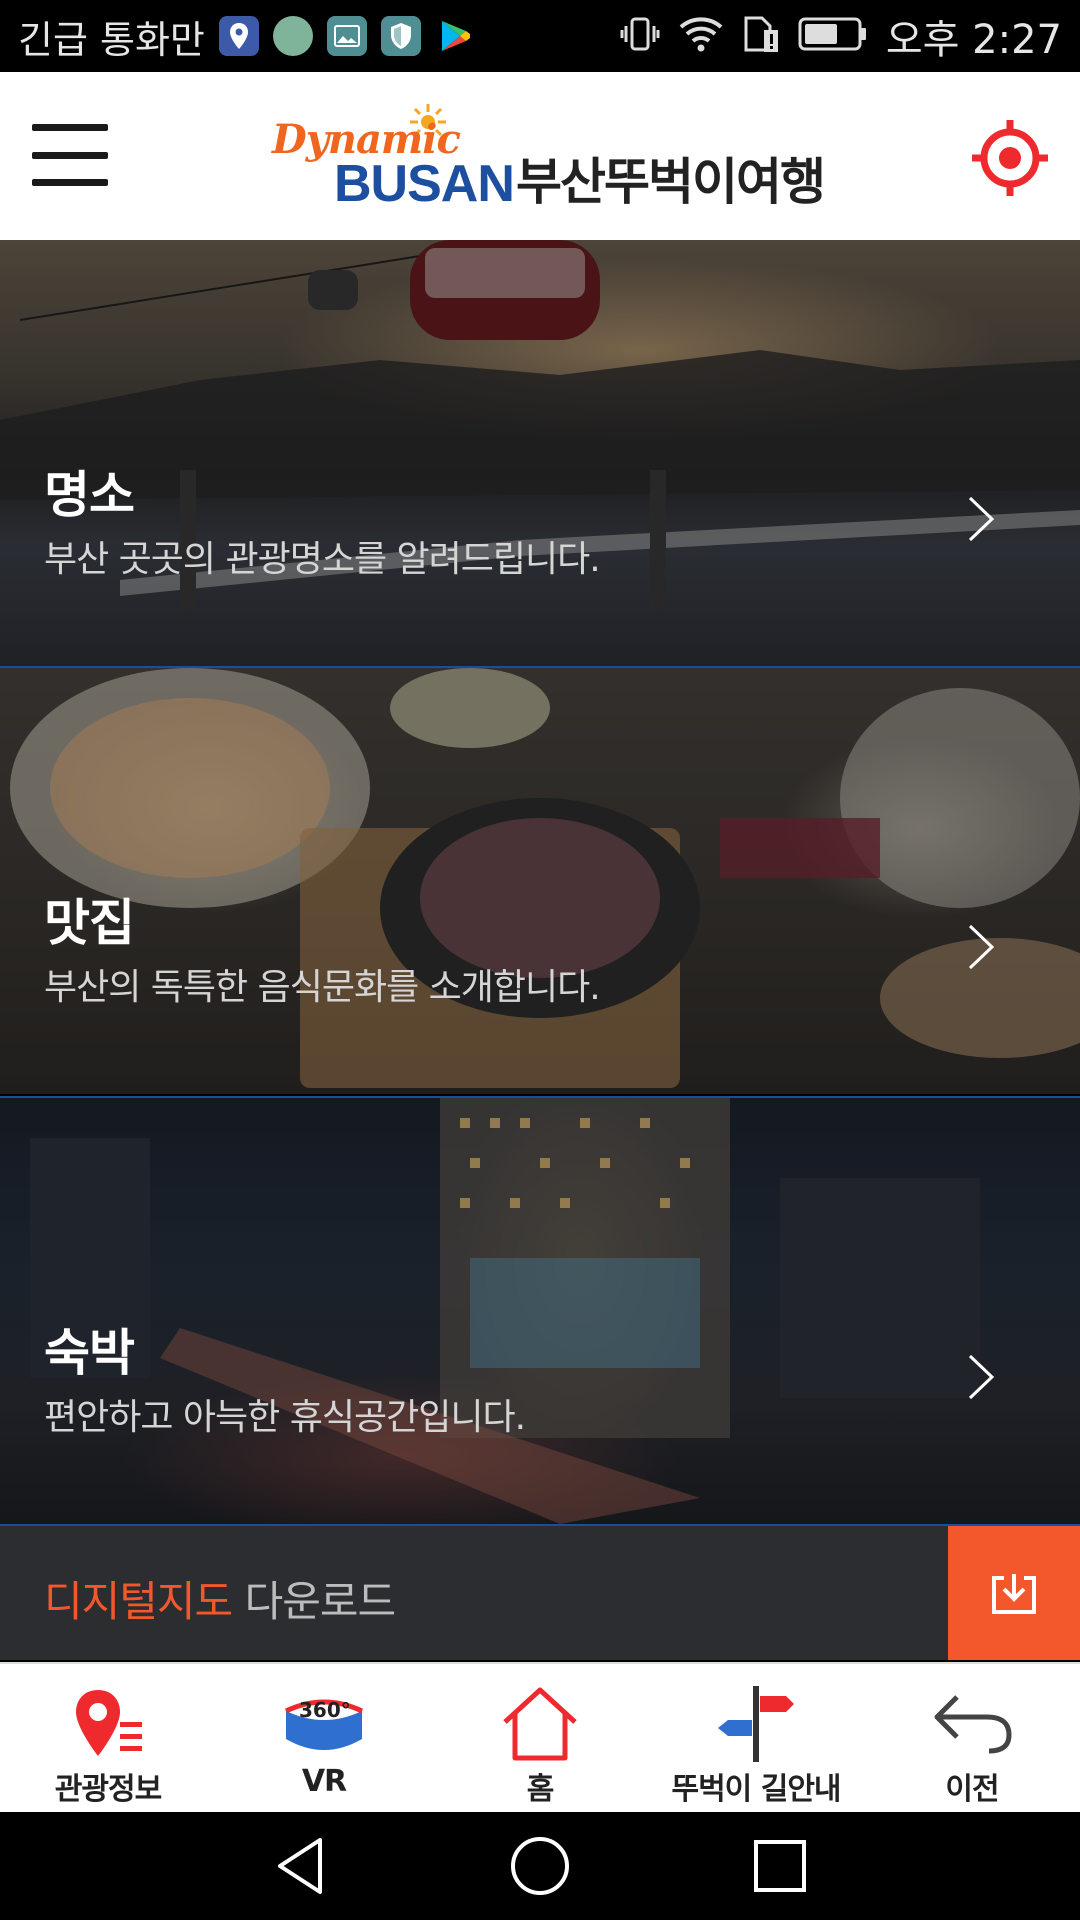  What do you see at coordinates (640, 36) in the screenshot?
I see `vibrate-icon` at bounding box center [640, 36].